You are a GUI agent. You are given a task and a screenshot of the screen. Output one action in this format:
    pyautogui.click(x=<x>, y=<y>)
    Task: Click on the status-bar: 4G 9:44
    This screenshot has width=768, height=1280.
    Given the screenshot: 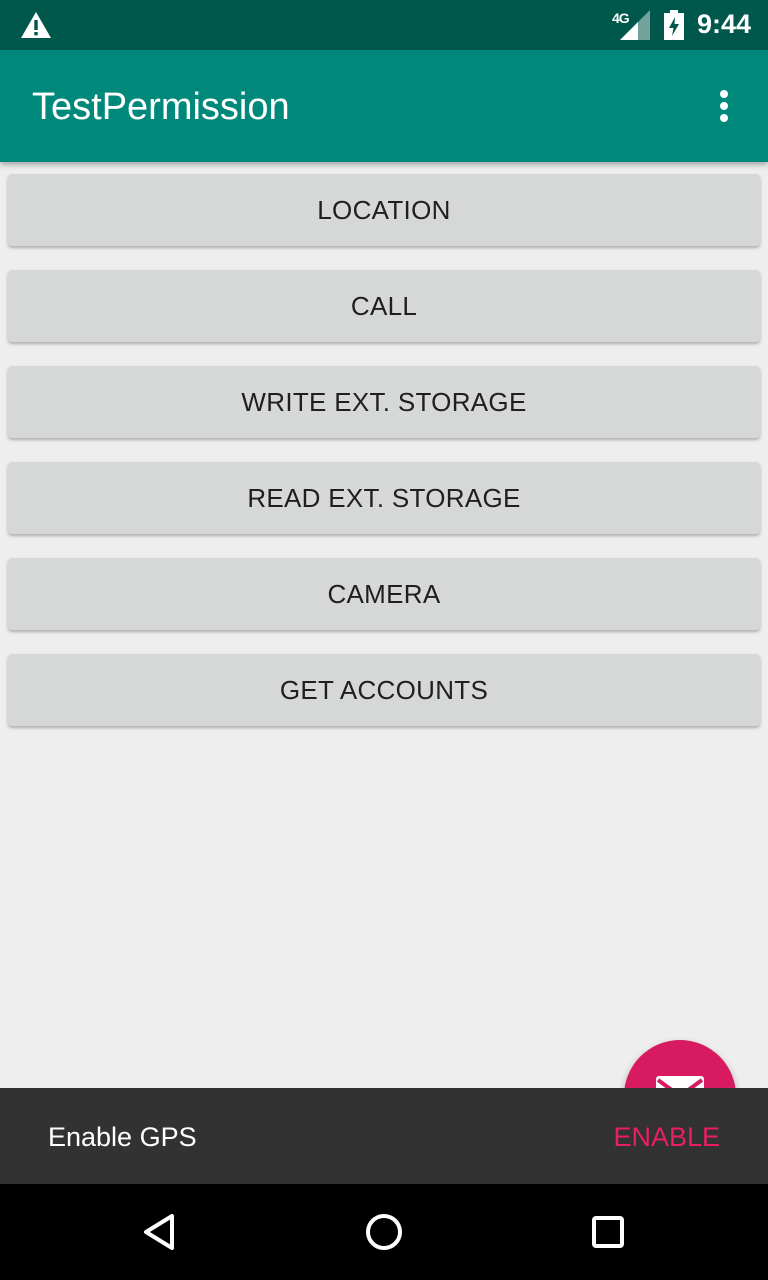 What is the action you would take?
    pyautogui.click(x=384, y=25)
    